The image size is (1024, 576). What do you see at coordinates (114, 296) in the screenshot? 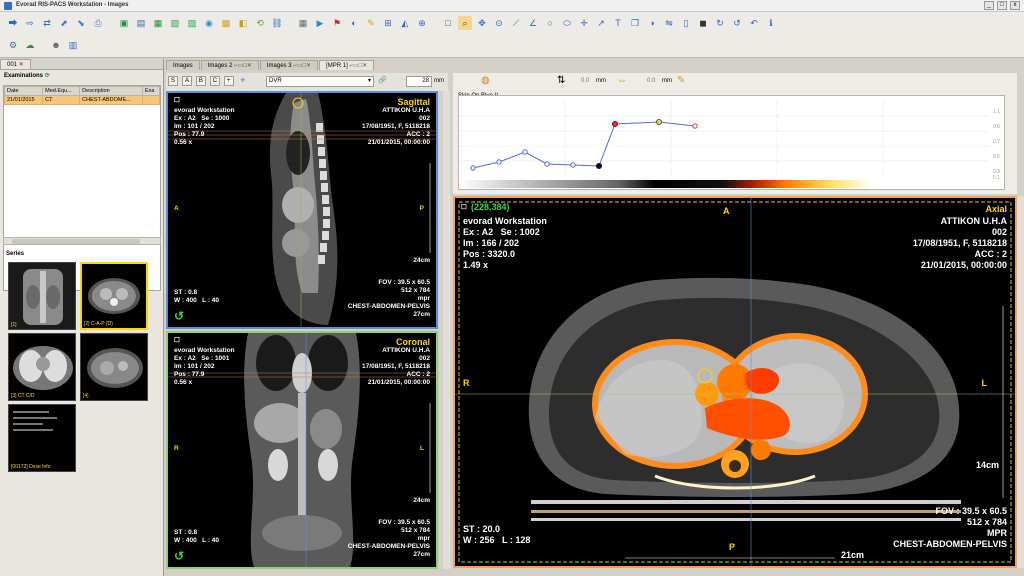
I see `series-thumbnail-2: [2] C-A-P (D)` at bounding box center [114, 296].